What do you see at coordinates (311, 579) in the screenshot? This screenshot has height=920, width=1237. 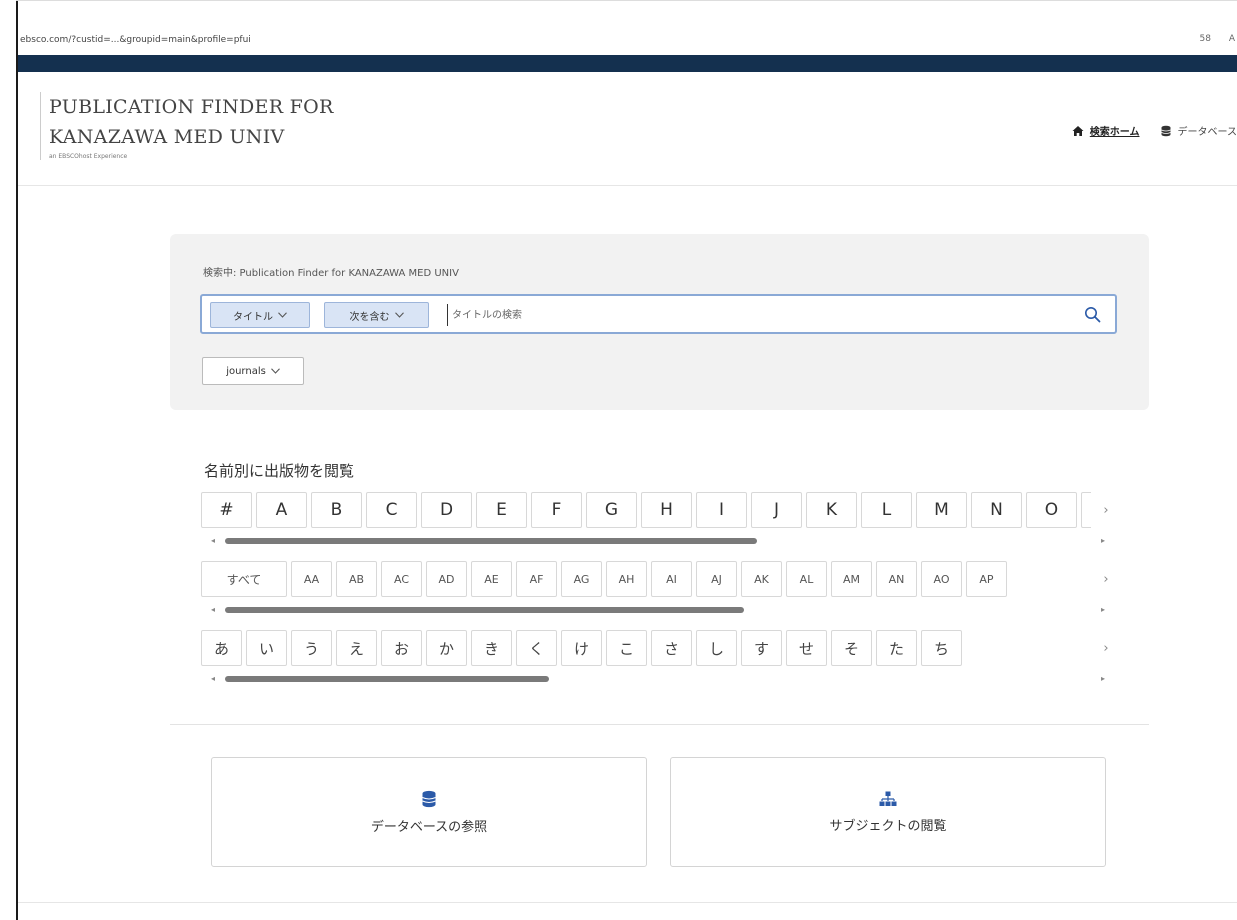 I see `browse-row2-button: AA` at bounding box center [311, 579].